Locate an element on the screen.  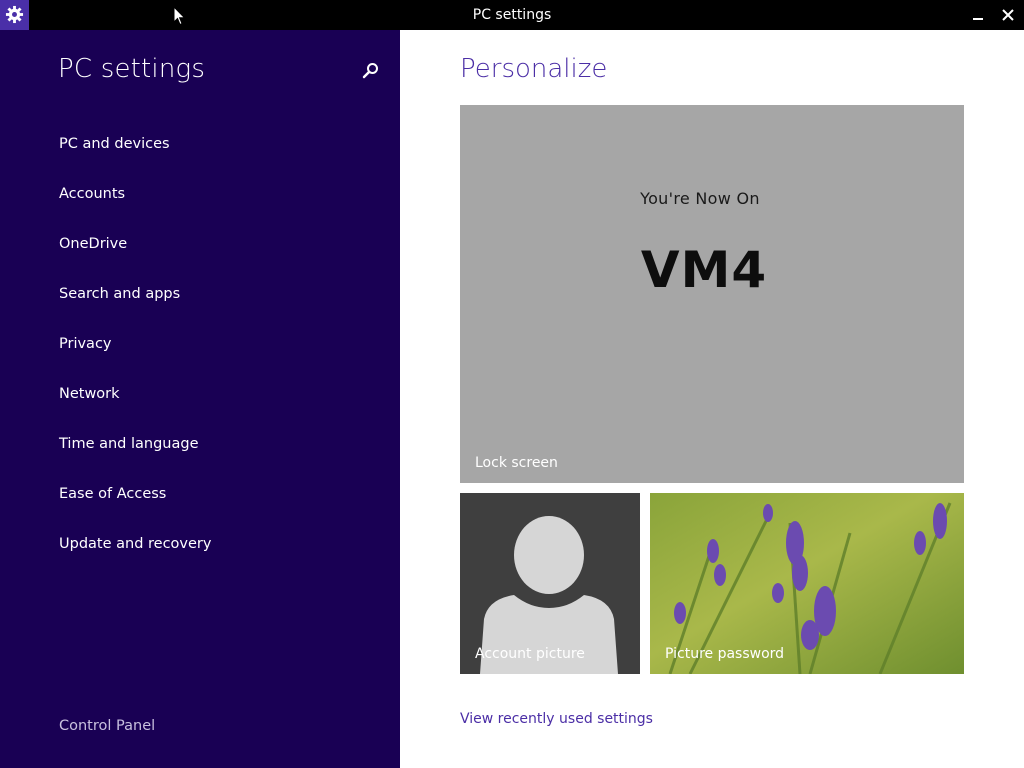
account-picture-label: Account picture is located at coordinates (530, 654).